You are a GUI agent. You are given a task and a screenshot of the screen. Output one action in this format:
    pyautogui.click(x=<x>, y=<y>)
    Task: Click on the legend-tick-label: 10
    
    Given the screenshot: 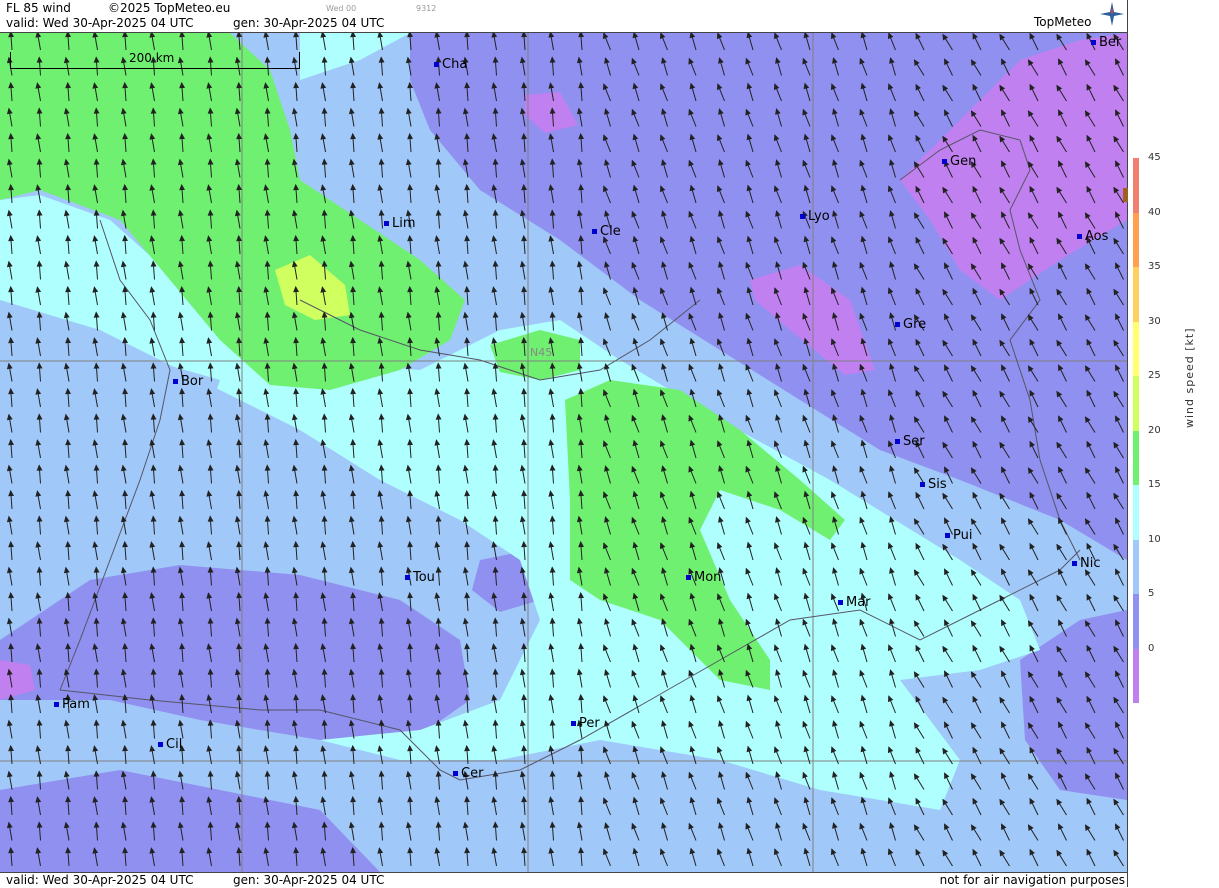 What is the action you would take?
    pyautogui.click(x=1154, y=539)
    